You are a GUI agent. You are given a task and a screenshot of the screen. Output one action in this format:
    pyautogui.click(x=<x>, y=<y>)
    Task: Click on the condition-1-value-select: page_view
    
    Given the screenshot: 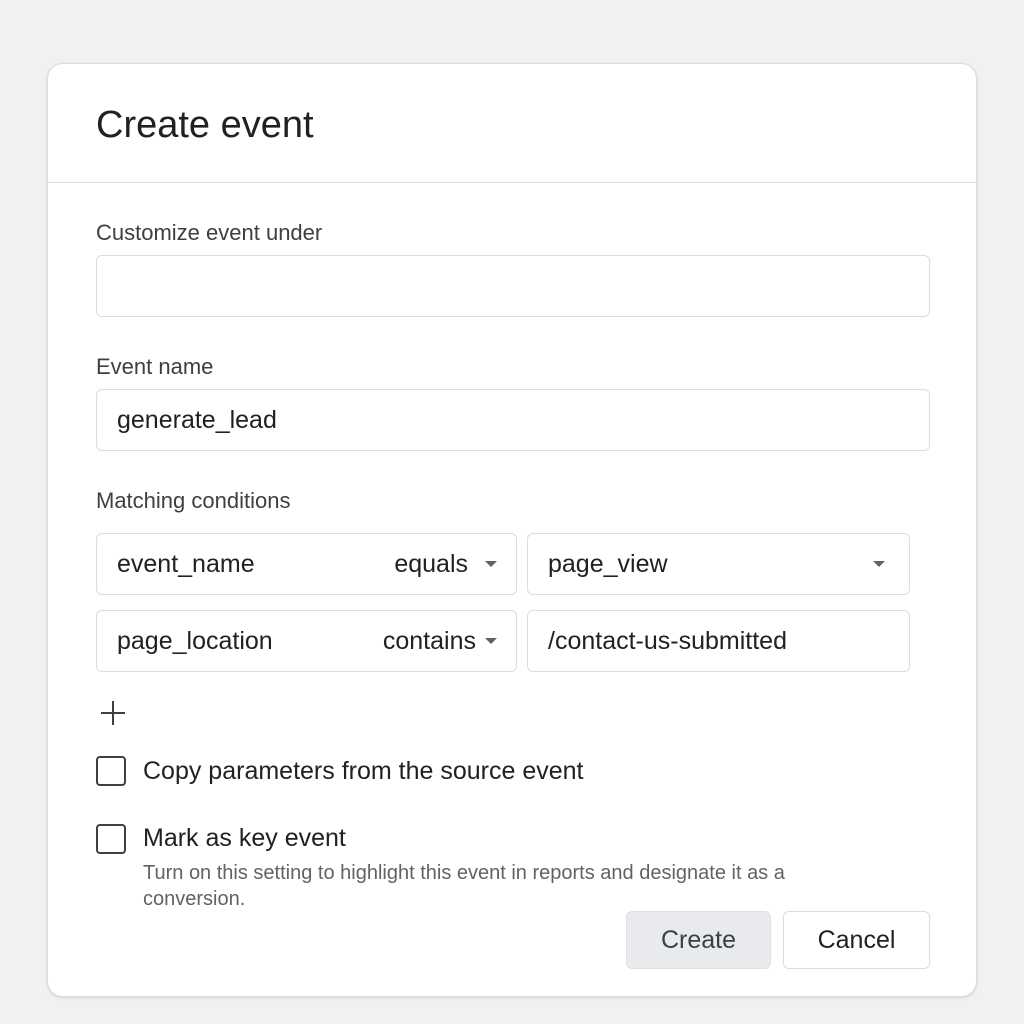 What is the action you would take?
    pyautogui.click(x=718, y=564)
    